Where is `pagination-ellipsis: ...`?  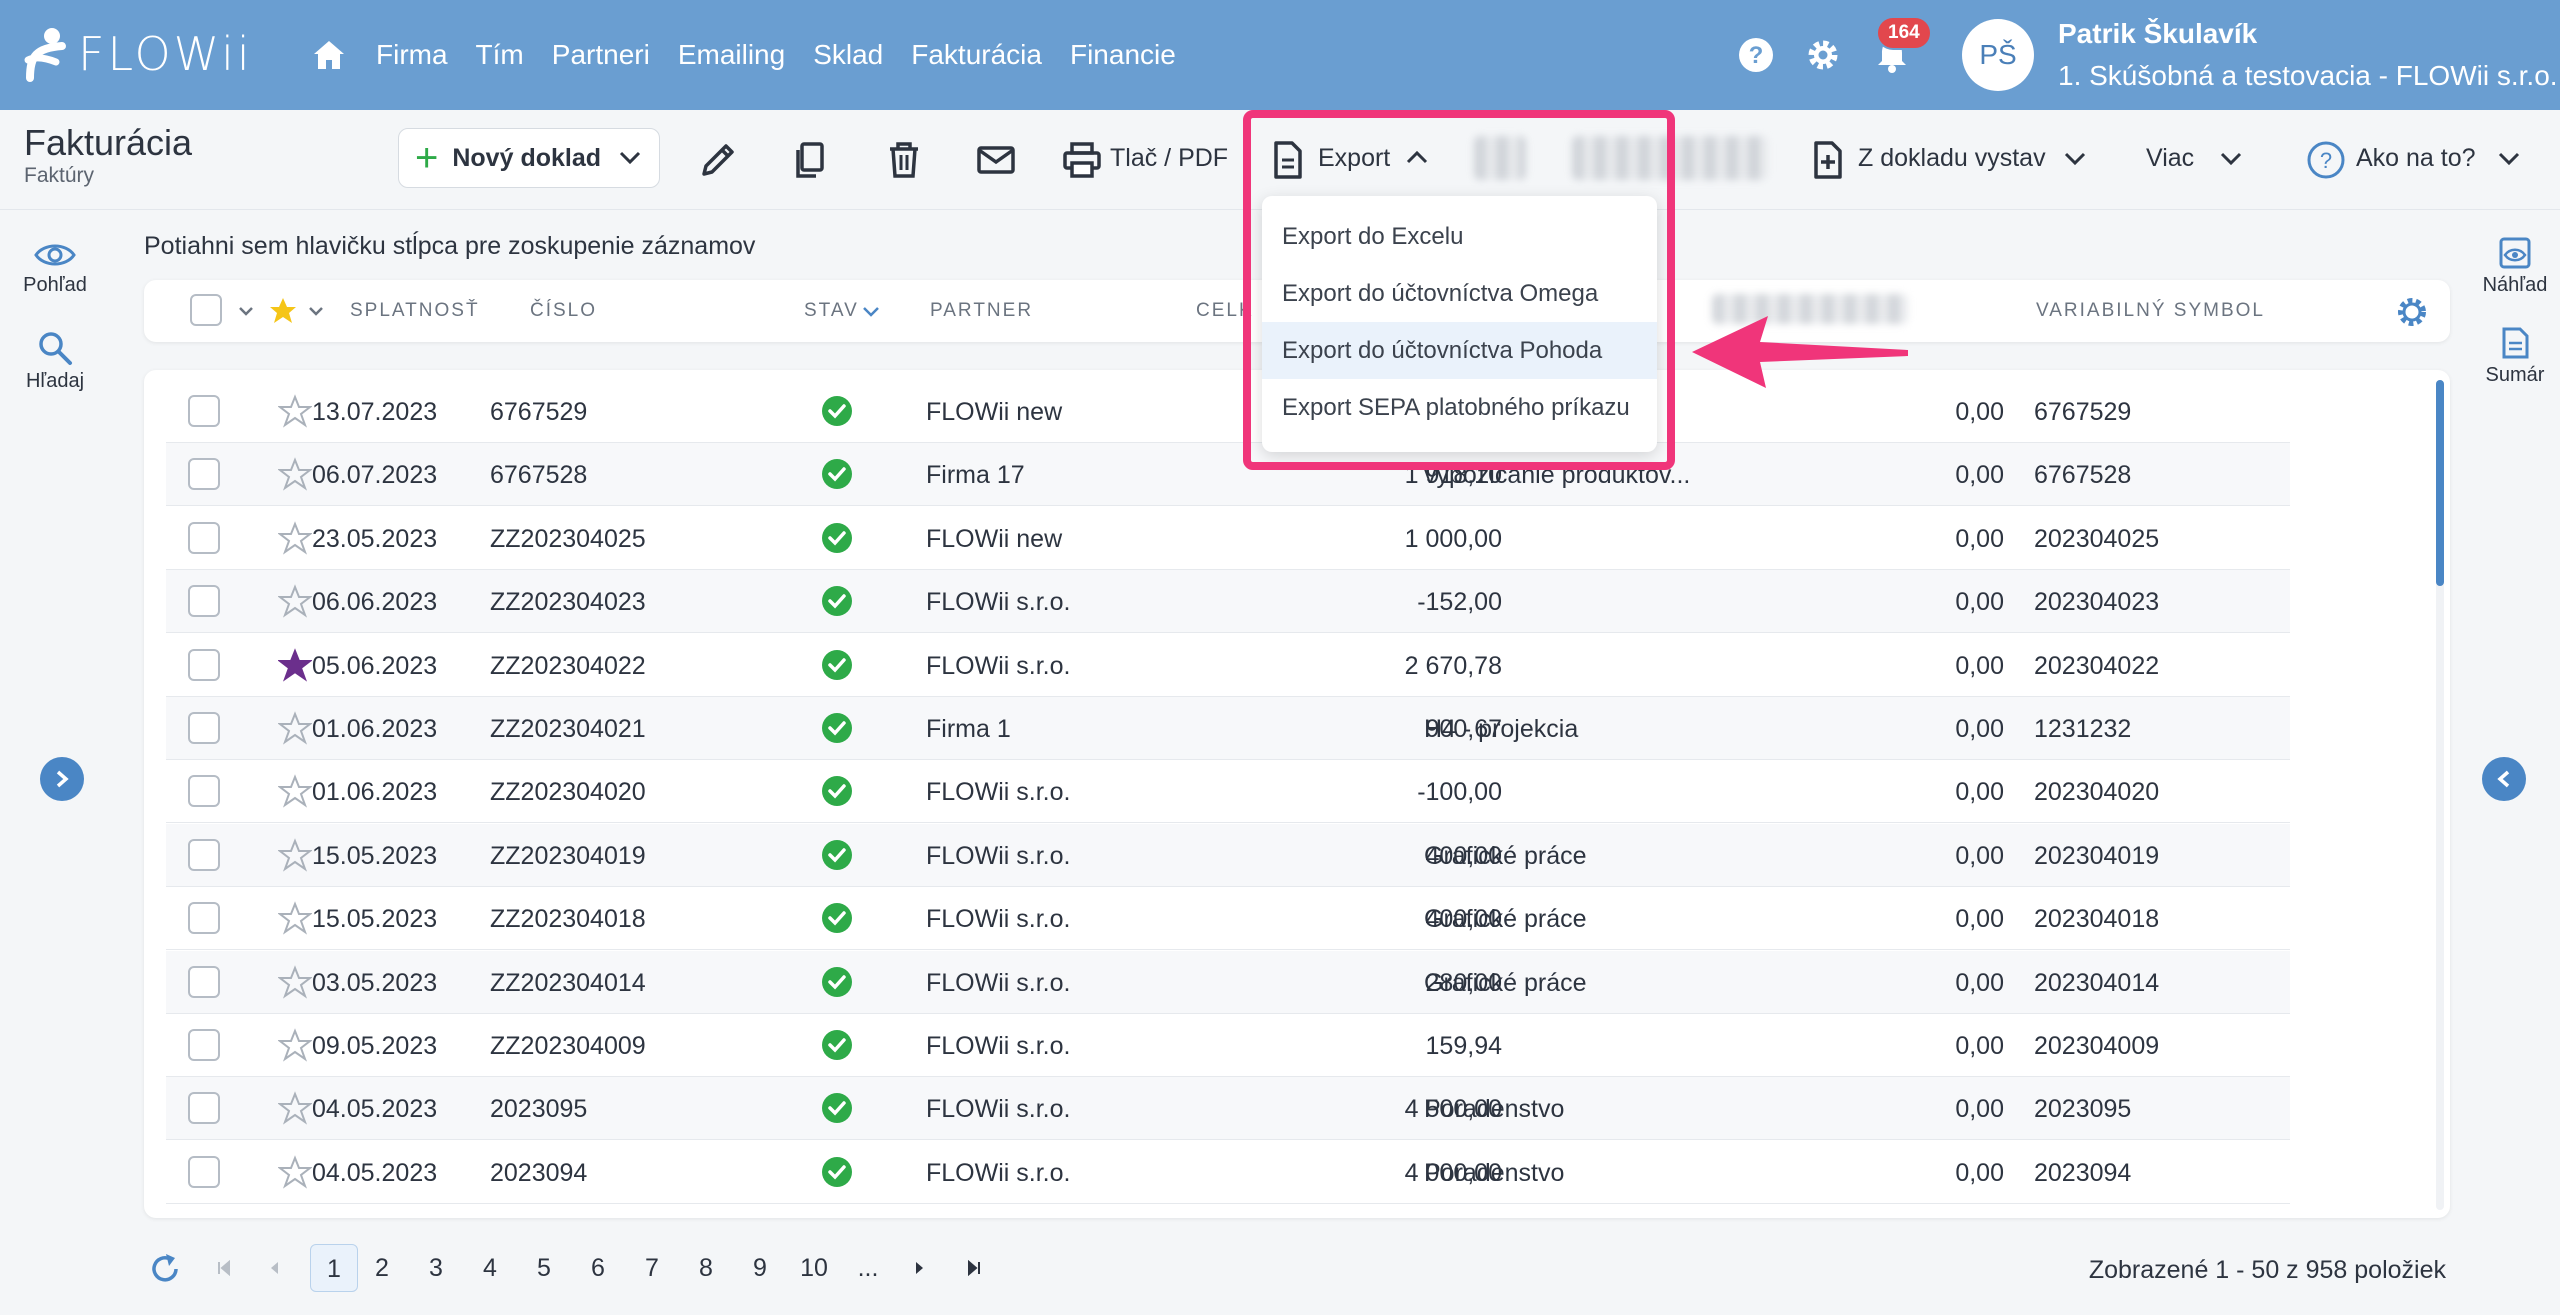 pagination-ellipsis: ... is located at coordinates (868, 1268).